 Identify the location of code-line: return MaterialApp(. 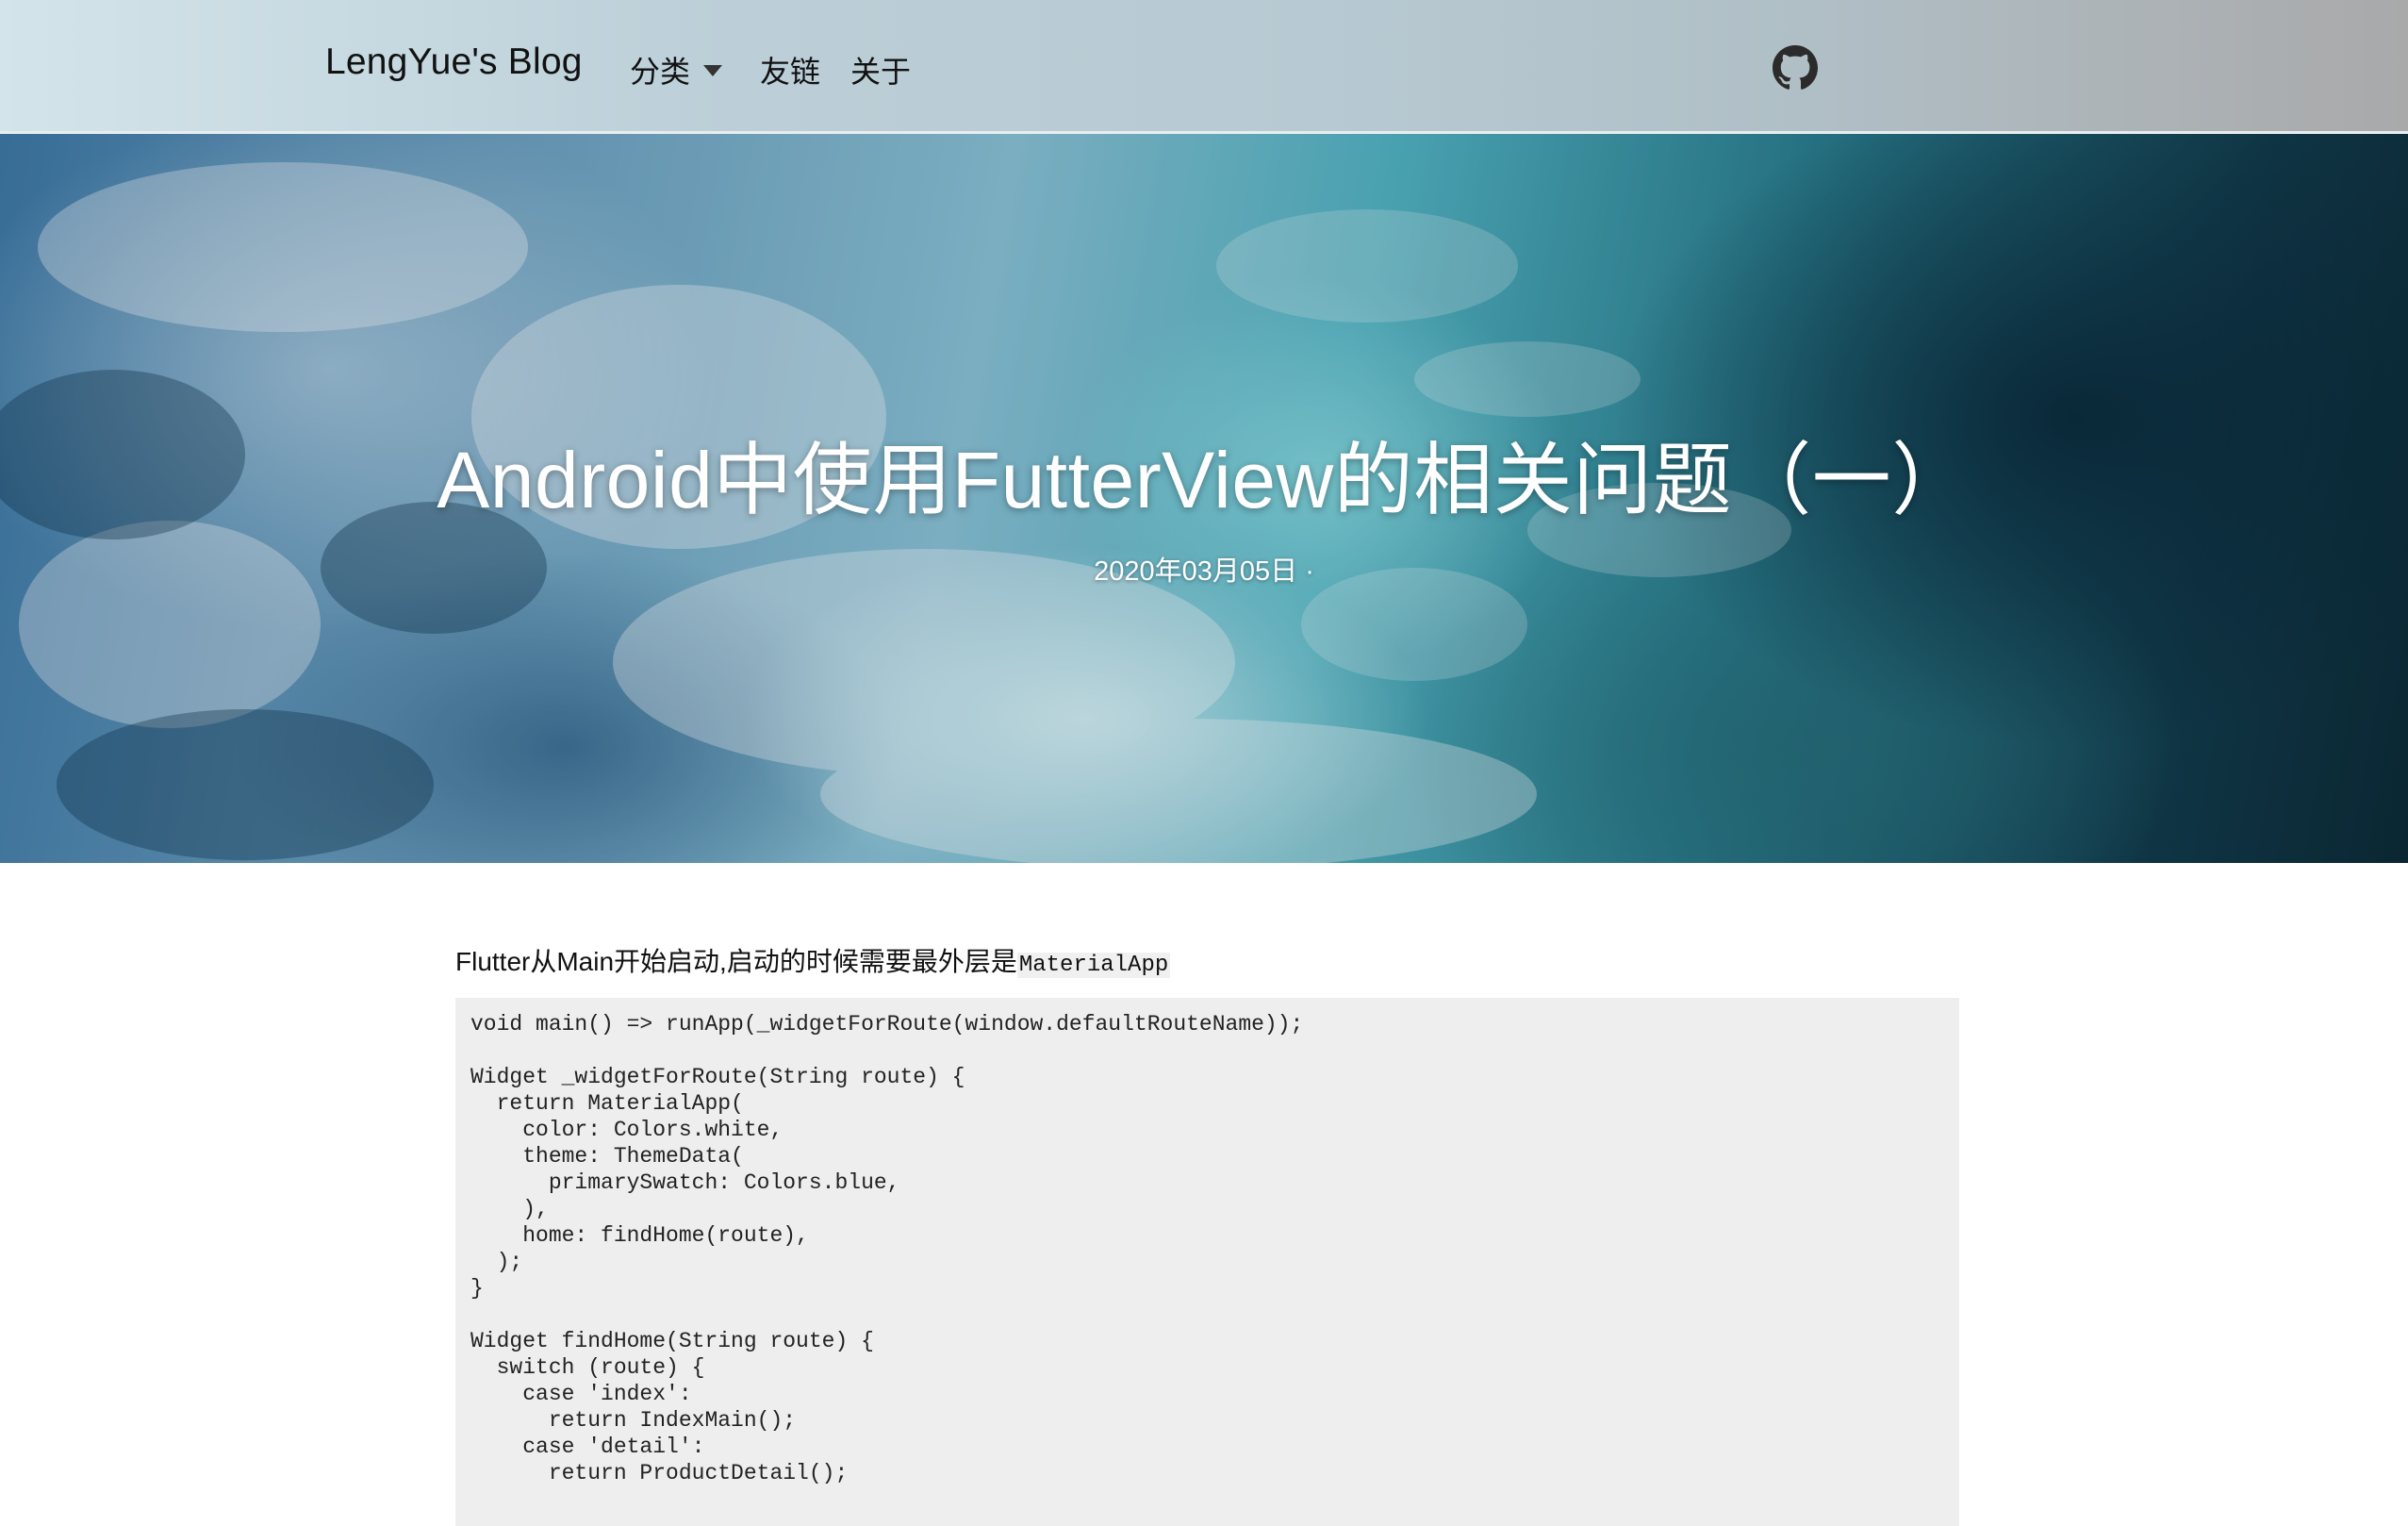
(607, 1103).